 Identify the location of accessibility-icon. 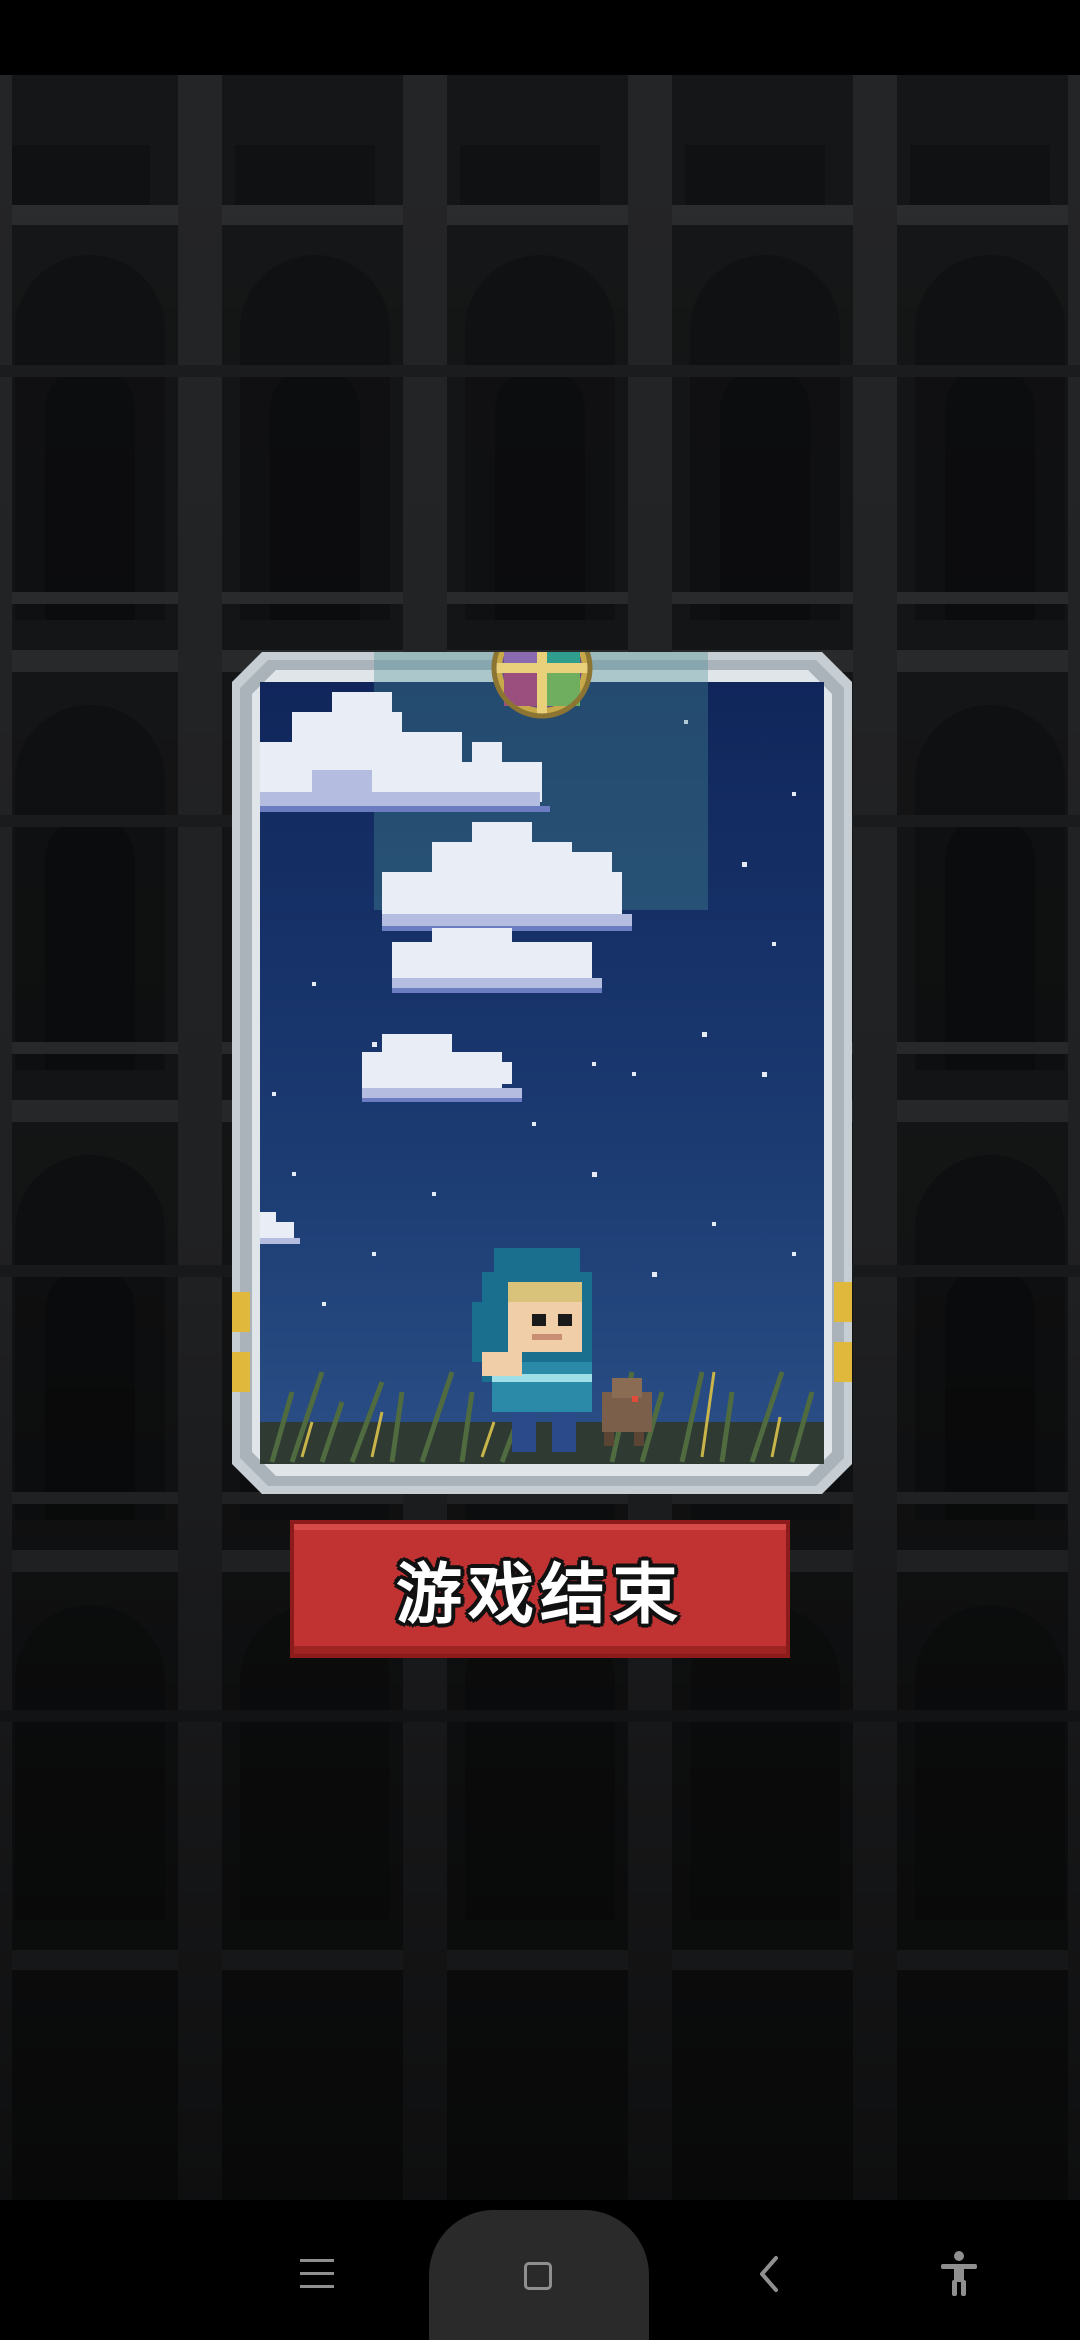
(959, 2274).